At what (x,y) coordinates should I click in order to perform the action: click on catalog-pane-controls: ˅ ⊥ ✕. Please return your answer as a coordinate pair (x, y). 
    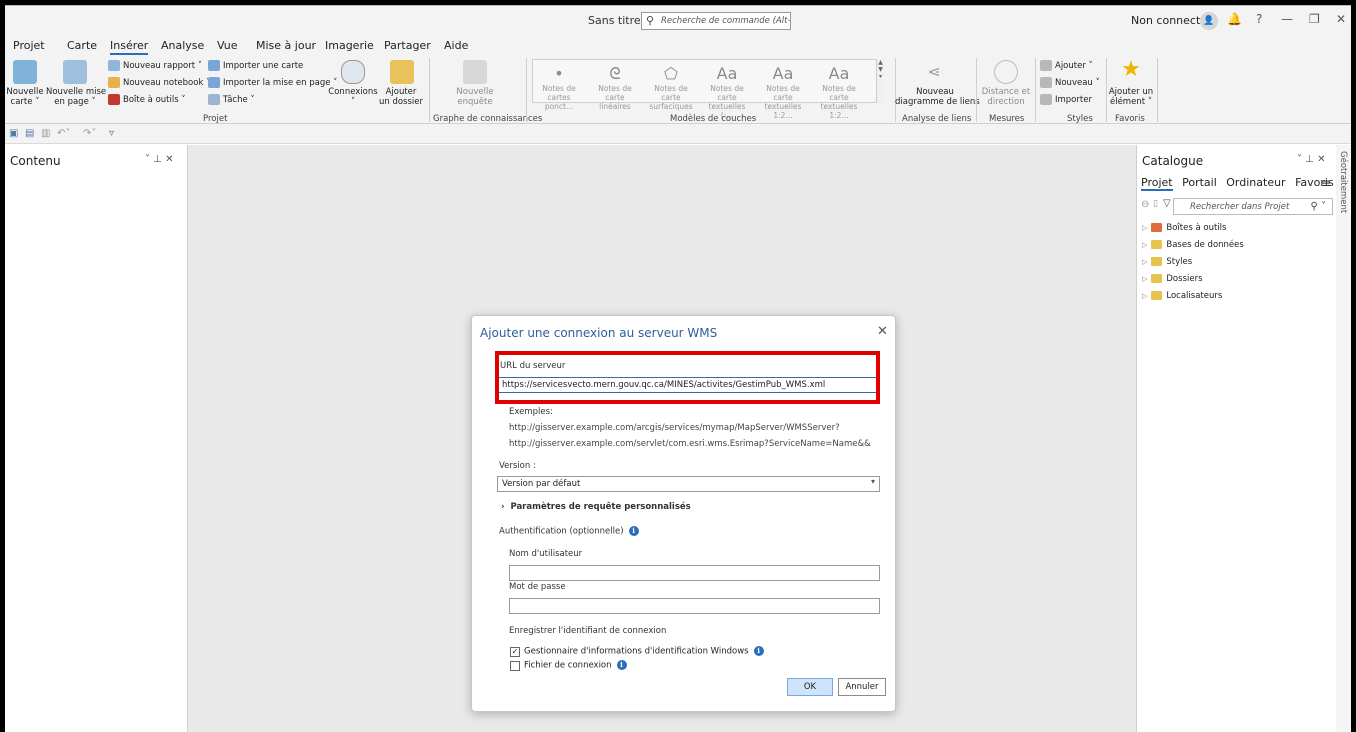
    Looking at the image, I should click on (1311, 159).